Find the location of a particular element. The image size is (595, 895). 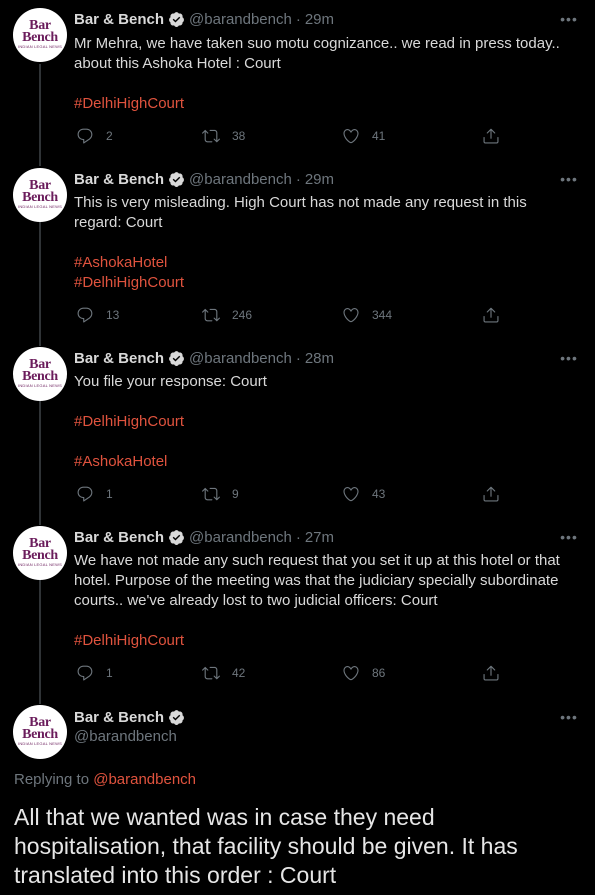

timestamp: 27m is located at coordinates (319, 537).